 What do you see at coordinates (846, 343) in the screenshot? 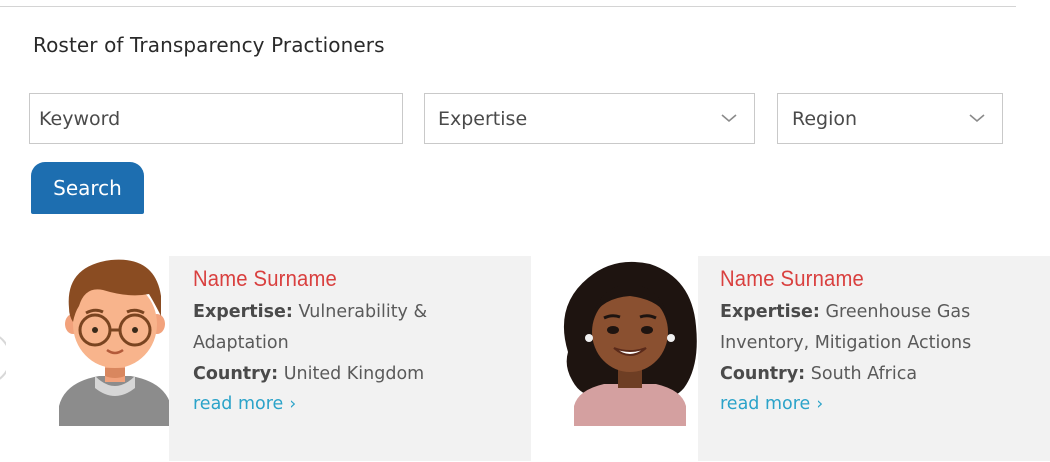
I see `expertise-line-2: Inventory, Mitigation Actions` at bounding box center [846, 343].